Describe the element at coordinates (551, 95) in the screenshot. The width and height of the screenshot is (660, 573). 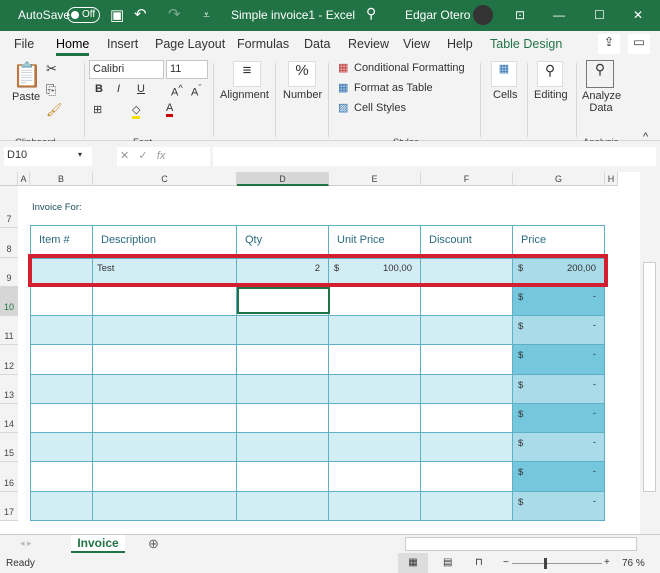
I see `editing-button: Editing` at that location.